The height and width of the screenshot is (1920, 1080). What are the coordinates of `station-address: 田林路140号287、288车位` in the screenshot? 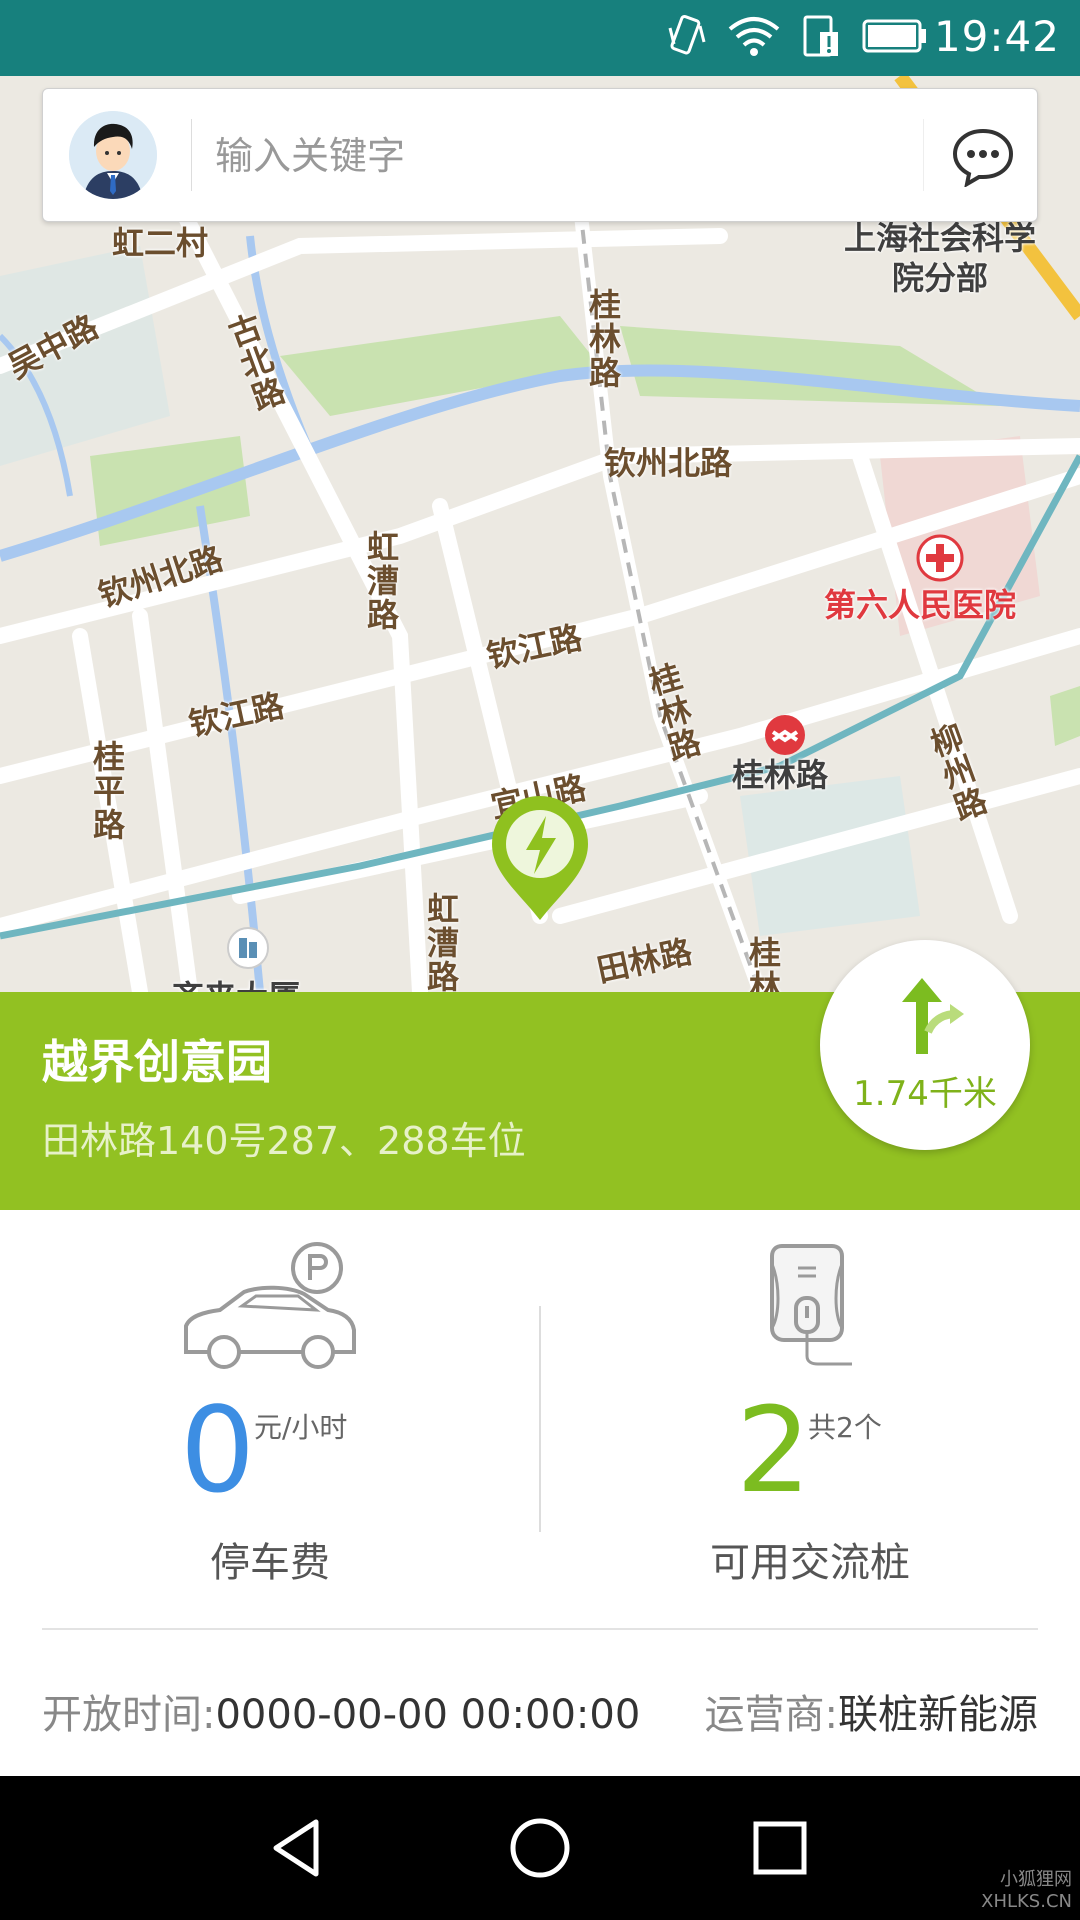 It's located at (284, 1141).